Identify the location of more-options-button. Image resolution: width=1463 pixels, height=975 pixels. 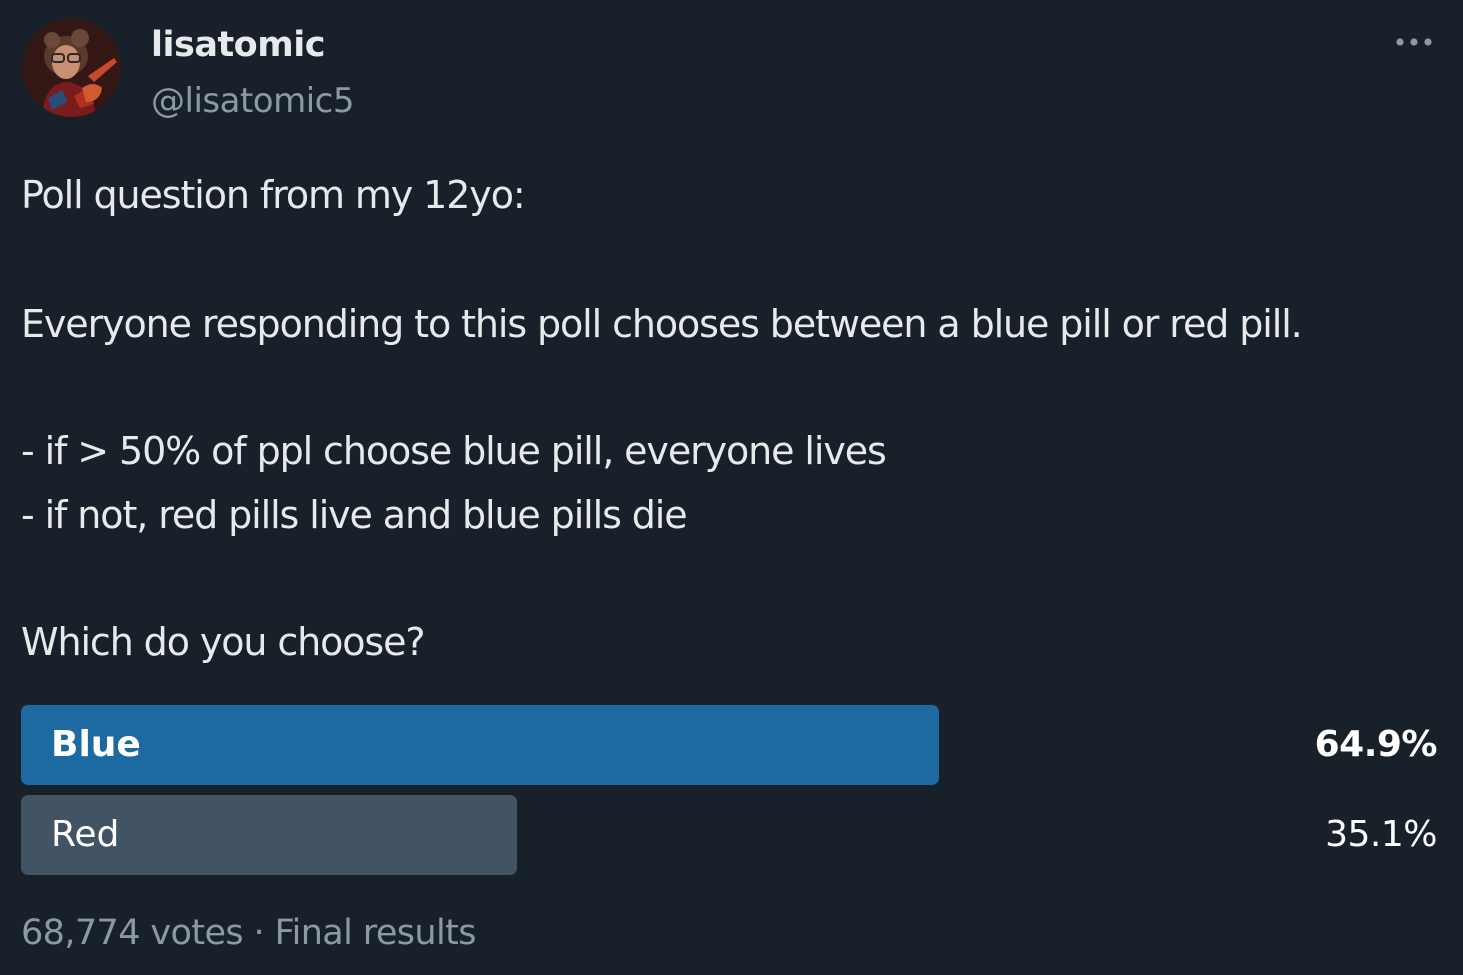
(1414, 42).